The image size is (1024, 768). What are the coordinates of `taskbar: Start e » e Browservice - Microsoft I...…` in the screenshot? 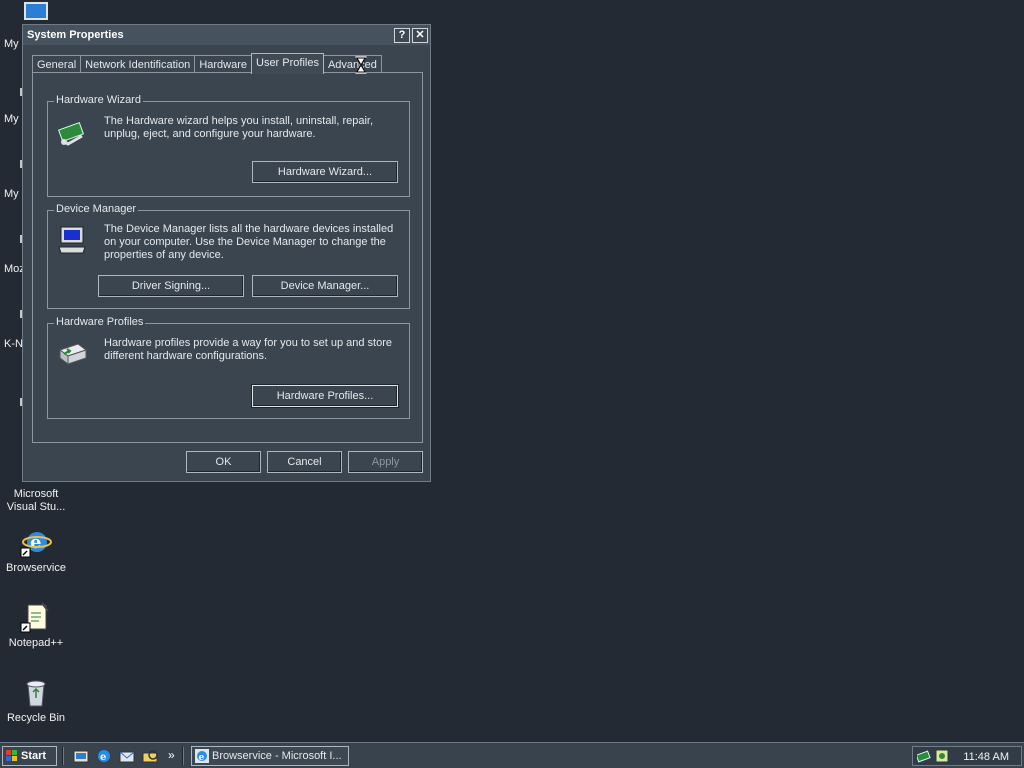 It's located at (512, 755).